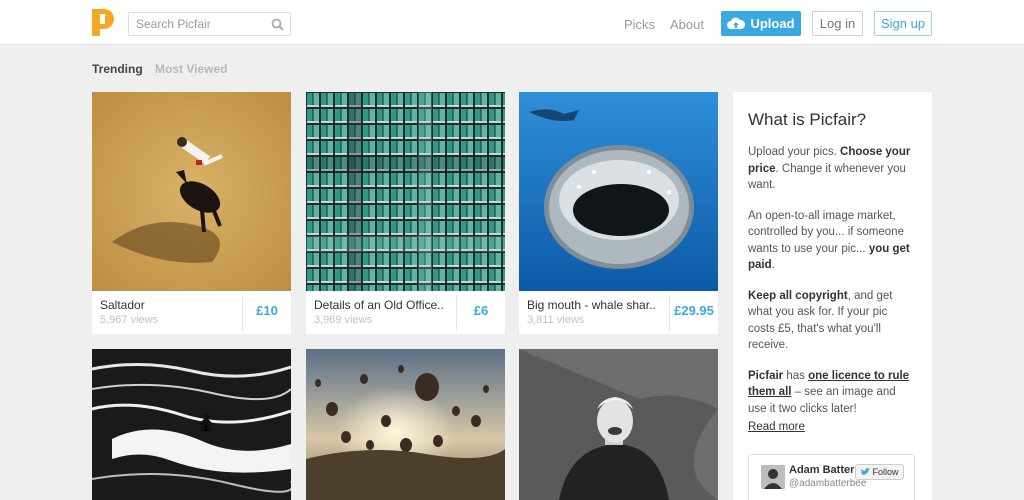 Image resolution: width=1024 pixels, height=500 pixels. Describe the element at coordinates (618, 424) in the screenshot. I see `photo-portrait` at that location.